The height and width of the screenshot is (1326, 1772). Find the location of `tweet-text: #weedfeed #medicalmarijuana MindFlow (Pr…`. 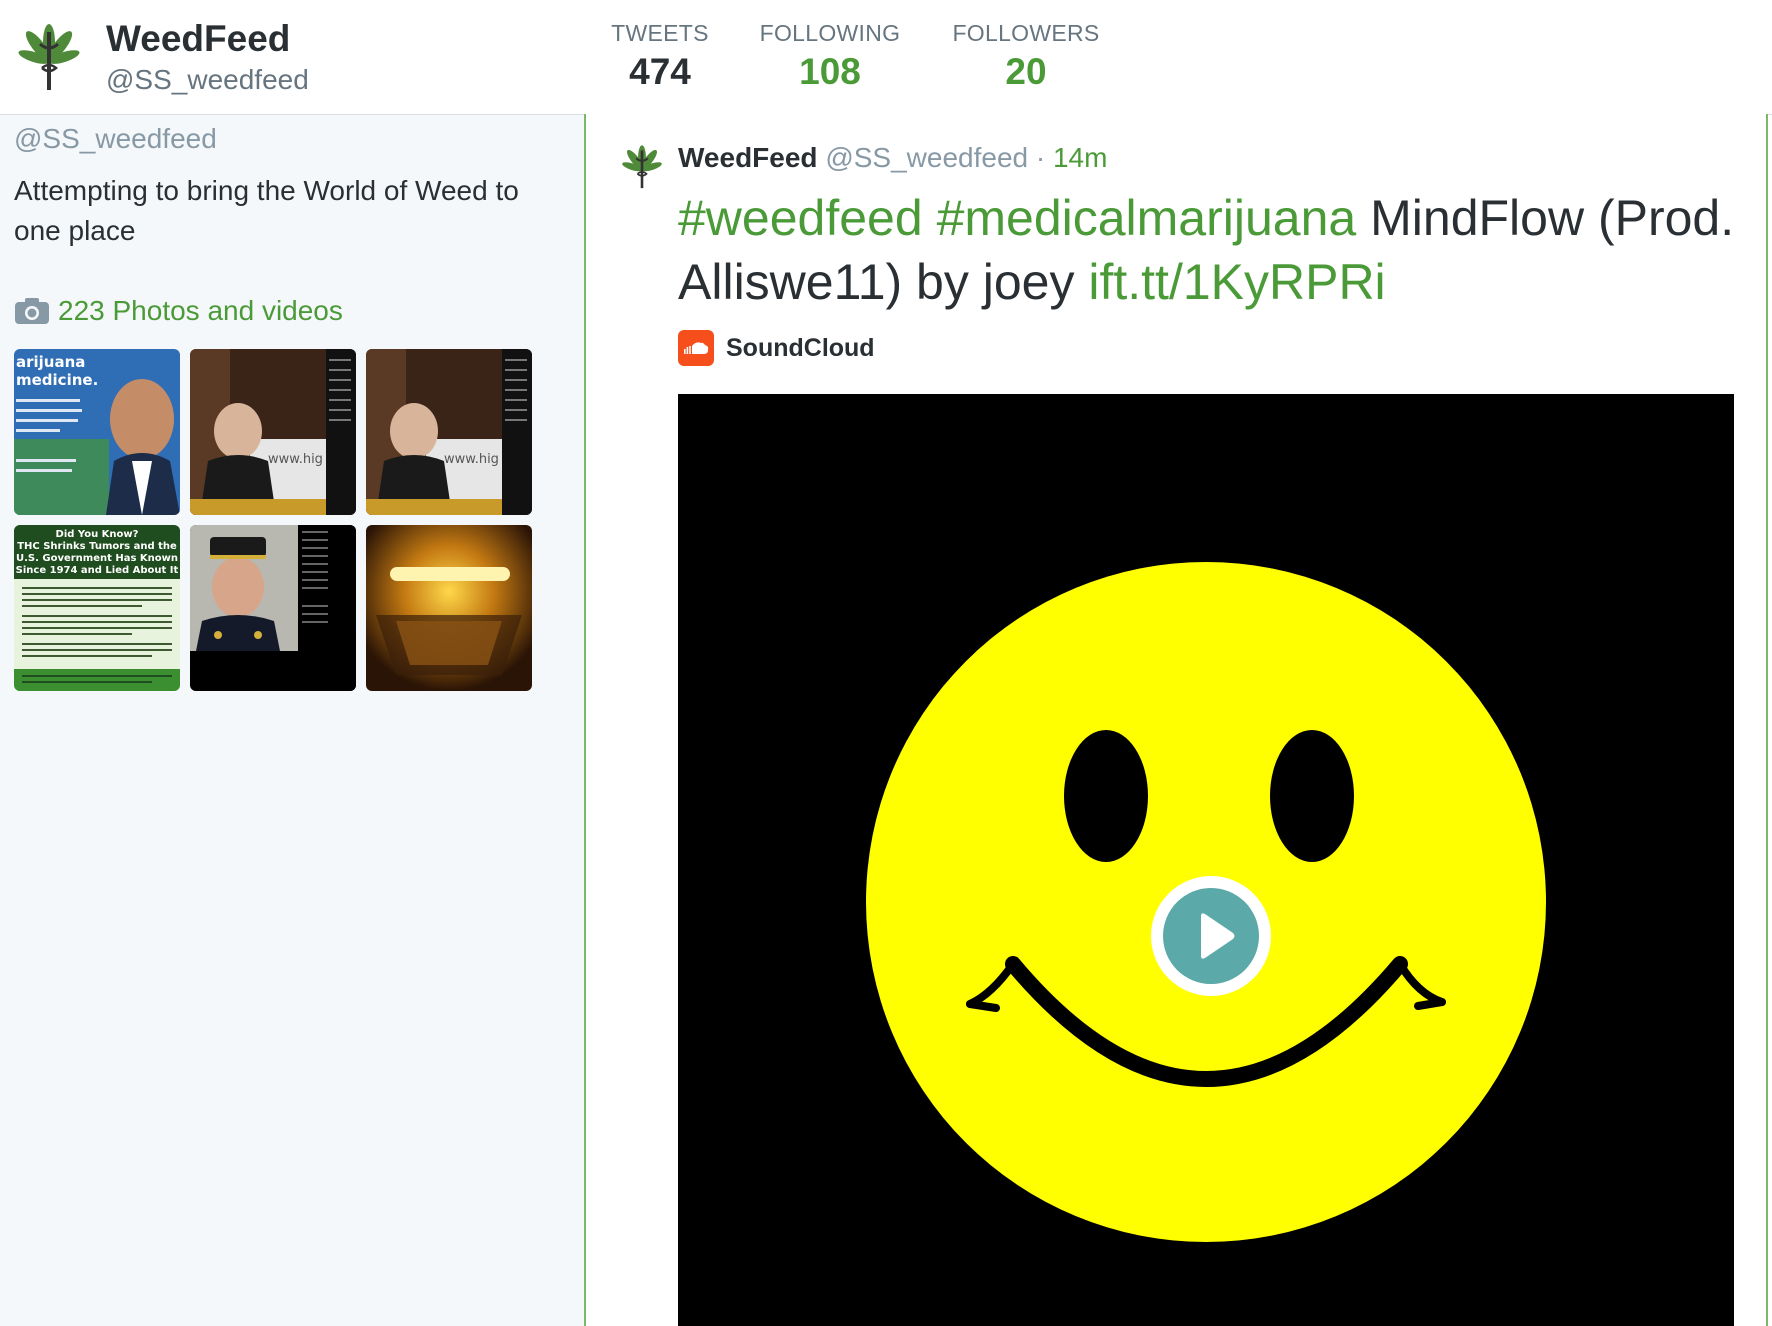

tweet-text: #weedfeed #medicalmarijuana MindFlow (Pr… is located at coordinates (1208, 250).